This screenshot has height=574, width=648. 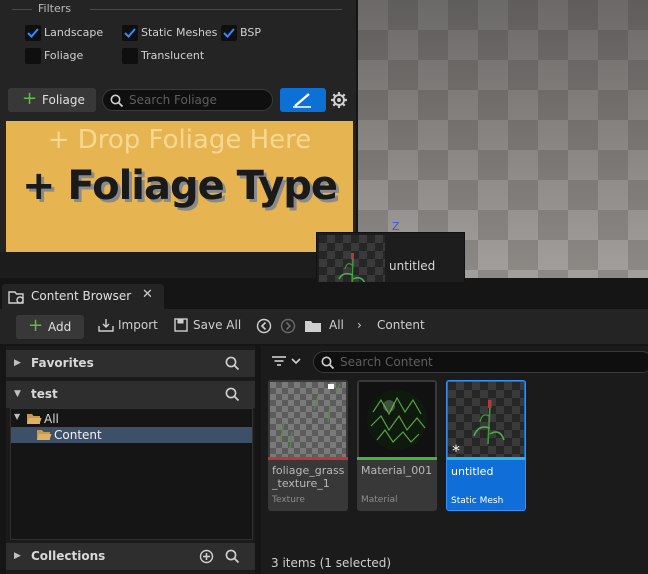 What do you see at coordinates (181, 325) in the screenshot?
I see `save-icon` at bounding box center [181, 325].